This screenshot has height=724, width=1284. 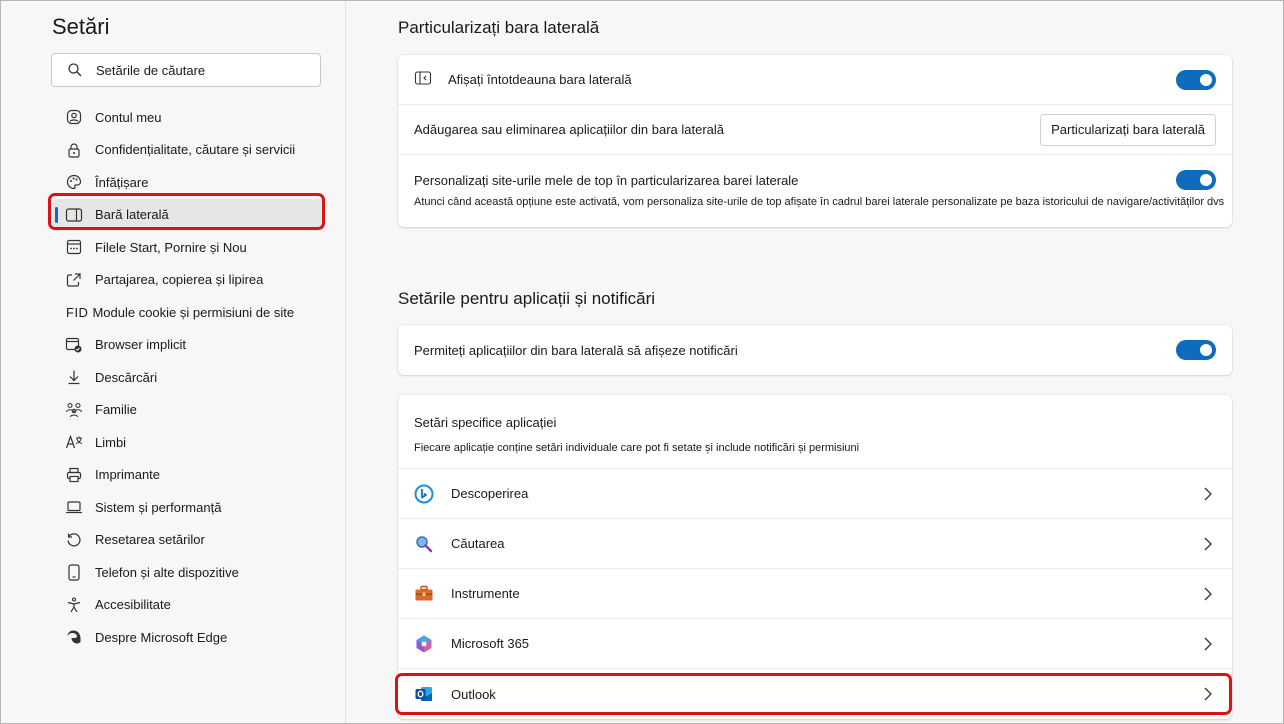 I want to click on nav-item-downloads: Descărcări, so click(x=189, y=377).